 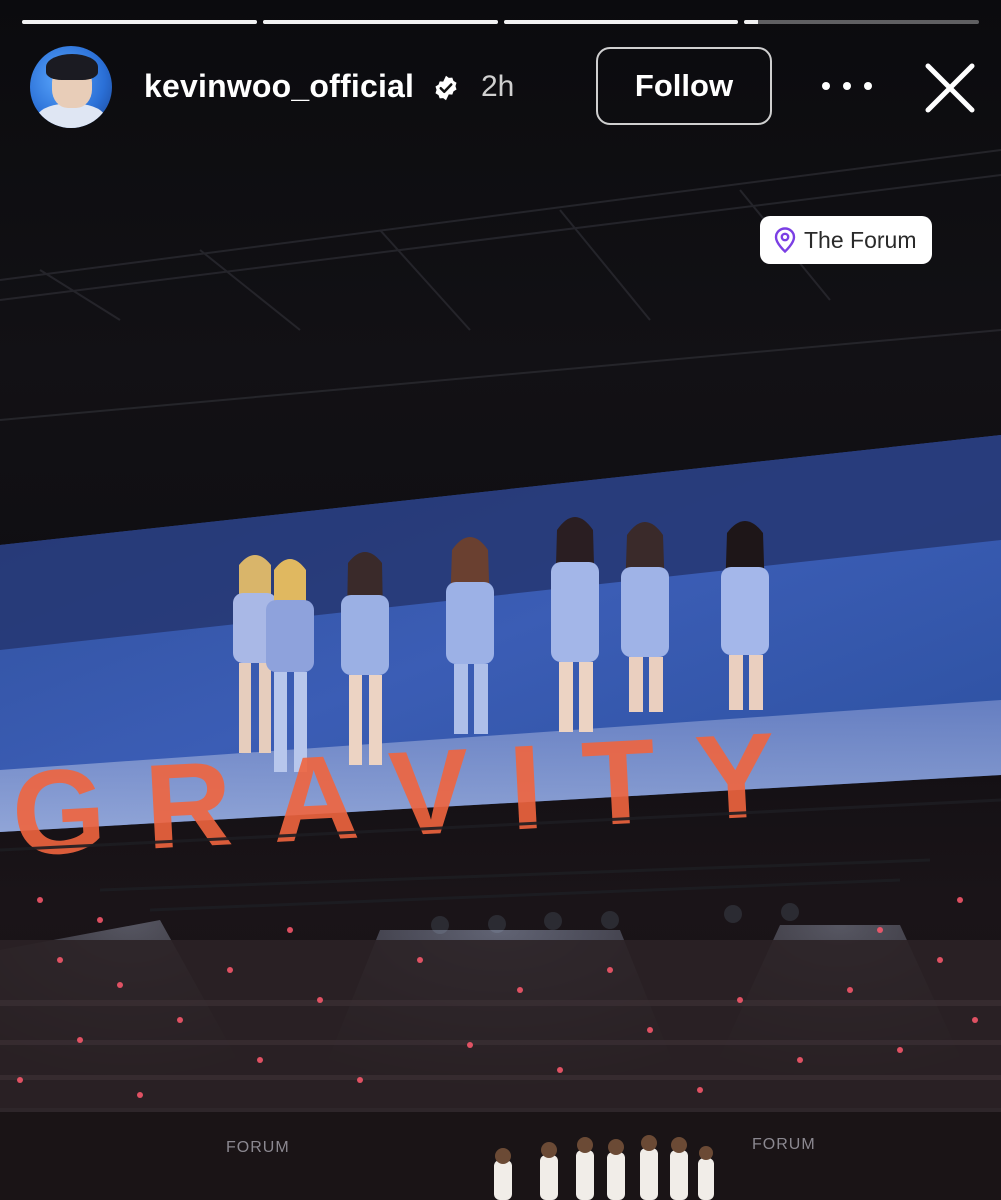 I want to click on location-label: The Forum, so click(x=860, y=239).